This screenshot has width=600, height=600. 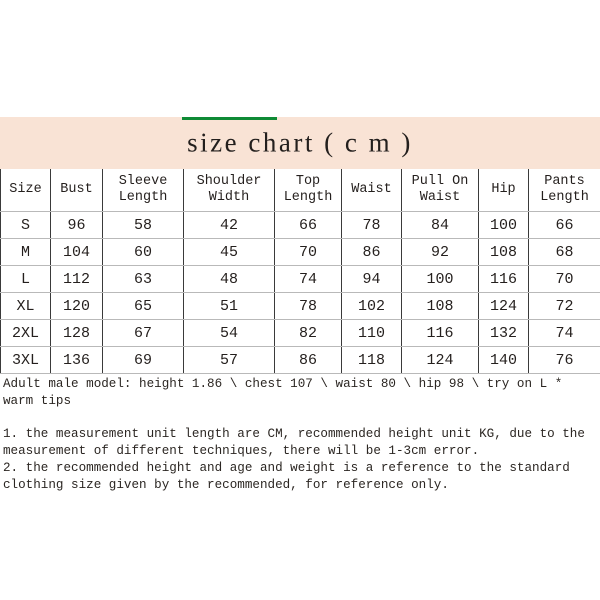 I want to click on measurement-cell: 104, so click(x=76, y=252).